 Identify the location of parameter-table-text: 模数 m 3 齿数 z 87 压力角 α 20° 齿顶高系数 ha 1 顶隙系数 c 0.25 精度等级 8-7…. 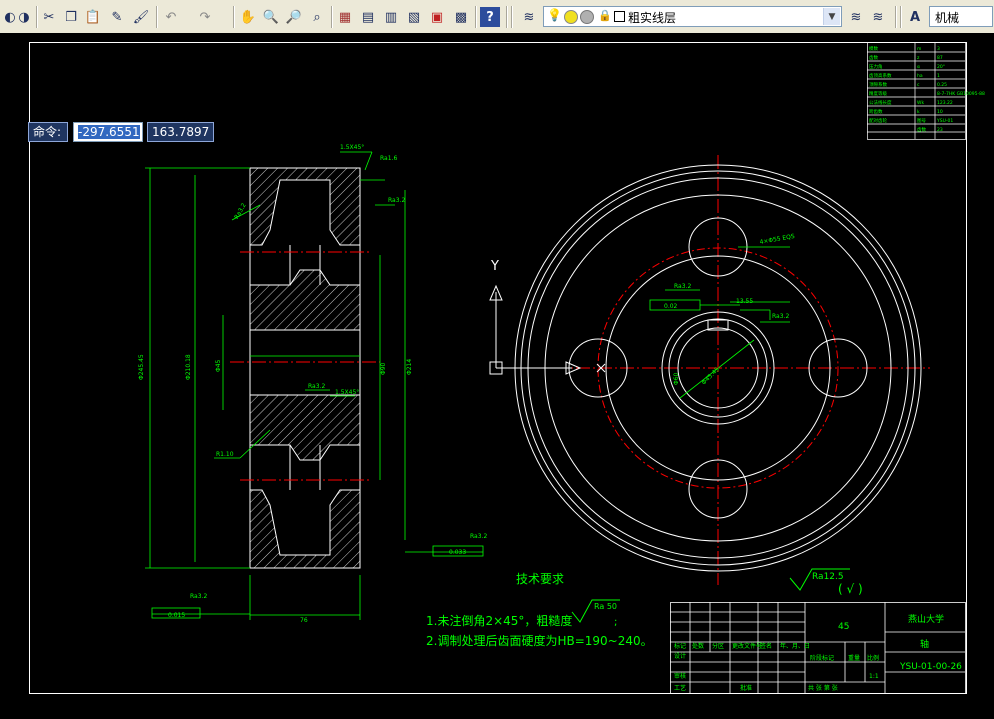
(927, 89).